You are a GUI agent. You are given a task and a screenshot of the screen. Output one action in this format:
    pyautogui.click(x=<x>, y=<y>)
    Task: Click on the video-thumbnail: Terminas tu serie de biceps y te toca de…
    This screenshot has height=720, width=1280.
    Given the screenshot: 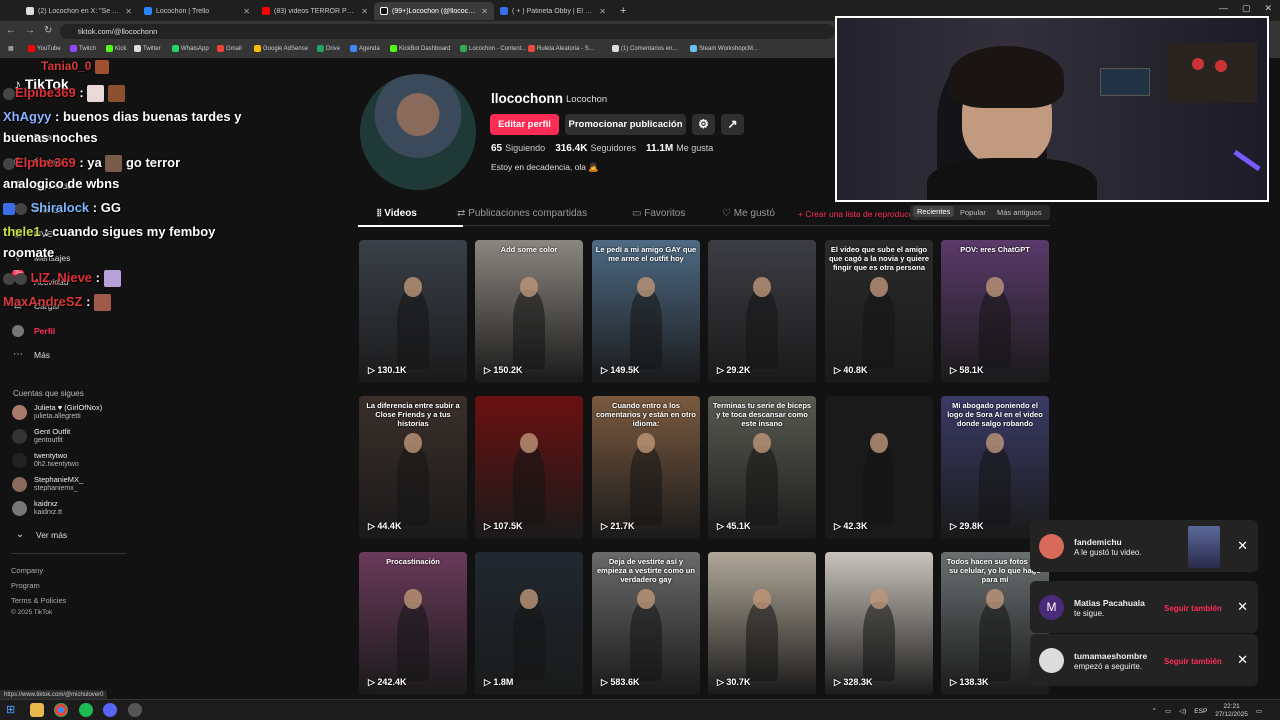 What is the action you would take?
    pyautogui.click(x=762, y=467)
    